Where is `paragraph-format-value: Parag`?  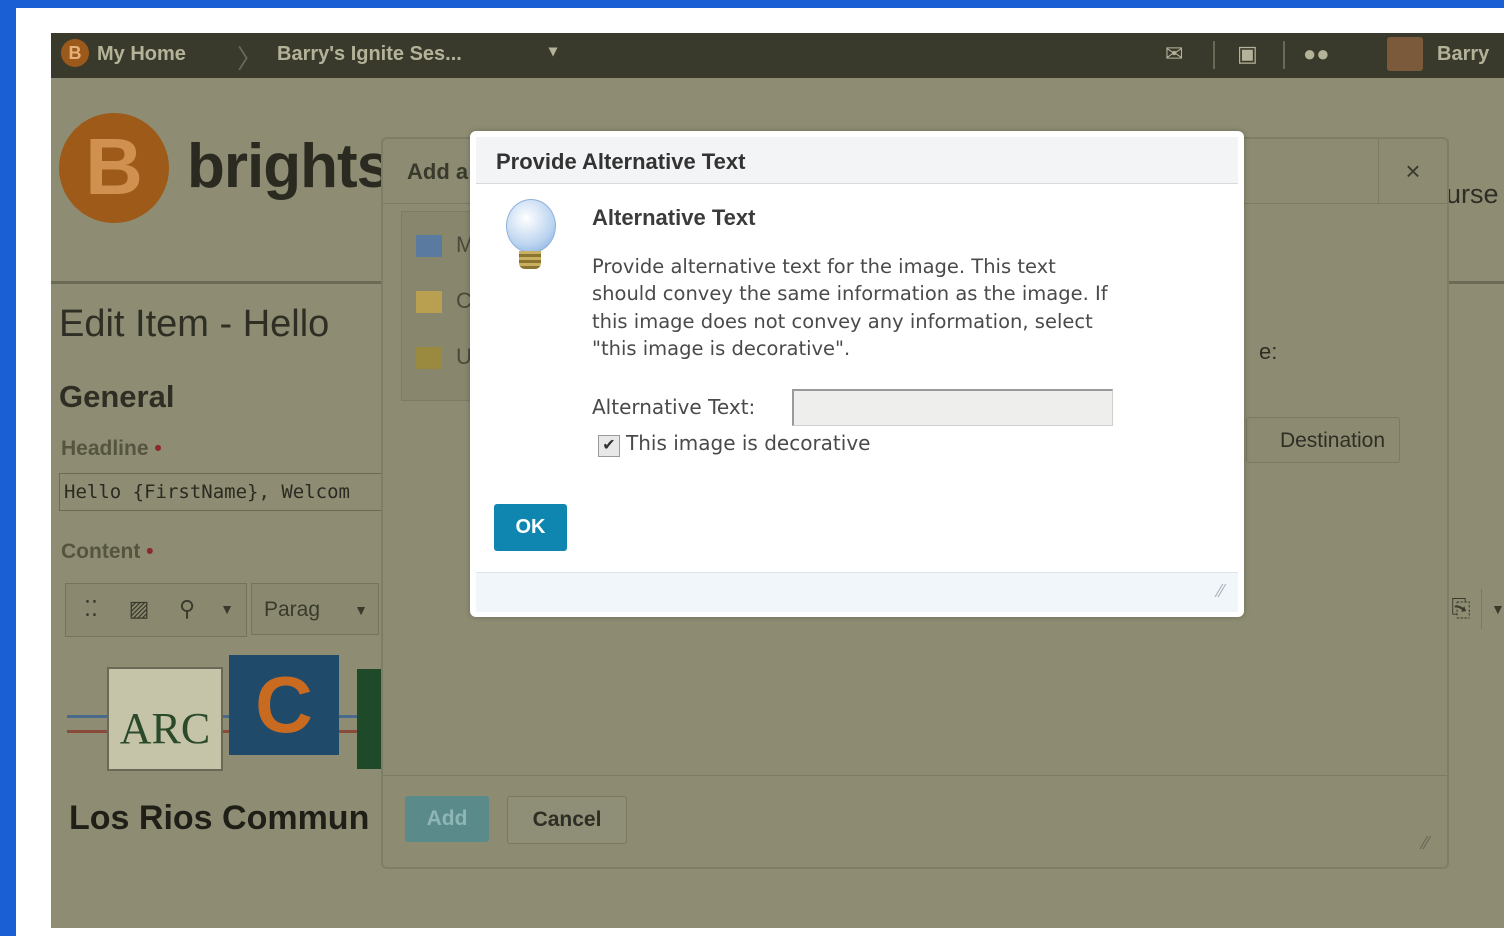 paragraph-format-value: Parag is located at coordinates (292, 609).